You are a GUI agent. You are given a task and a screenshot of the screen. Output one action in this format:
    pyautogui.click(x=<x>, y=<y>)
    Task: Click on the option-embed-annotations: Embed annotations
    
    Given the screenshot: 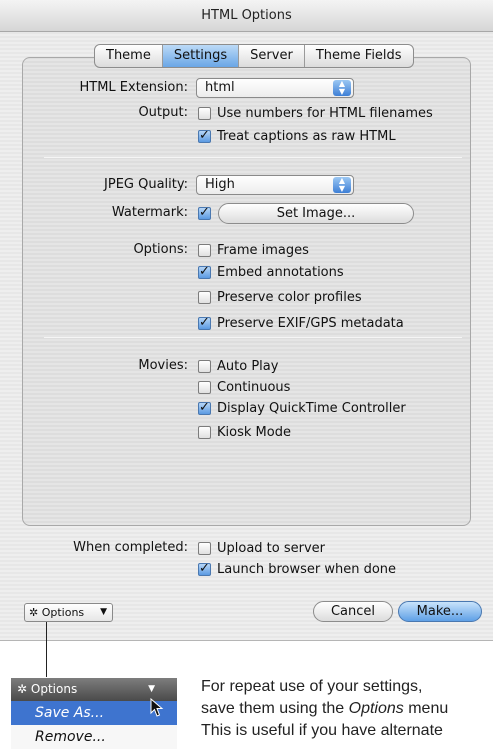 What is the action you would take?
    pyautogui.click(x=271, y=272)
    